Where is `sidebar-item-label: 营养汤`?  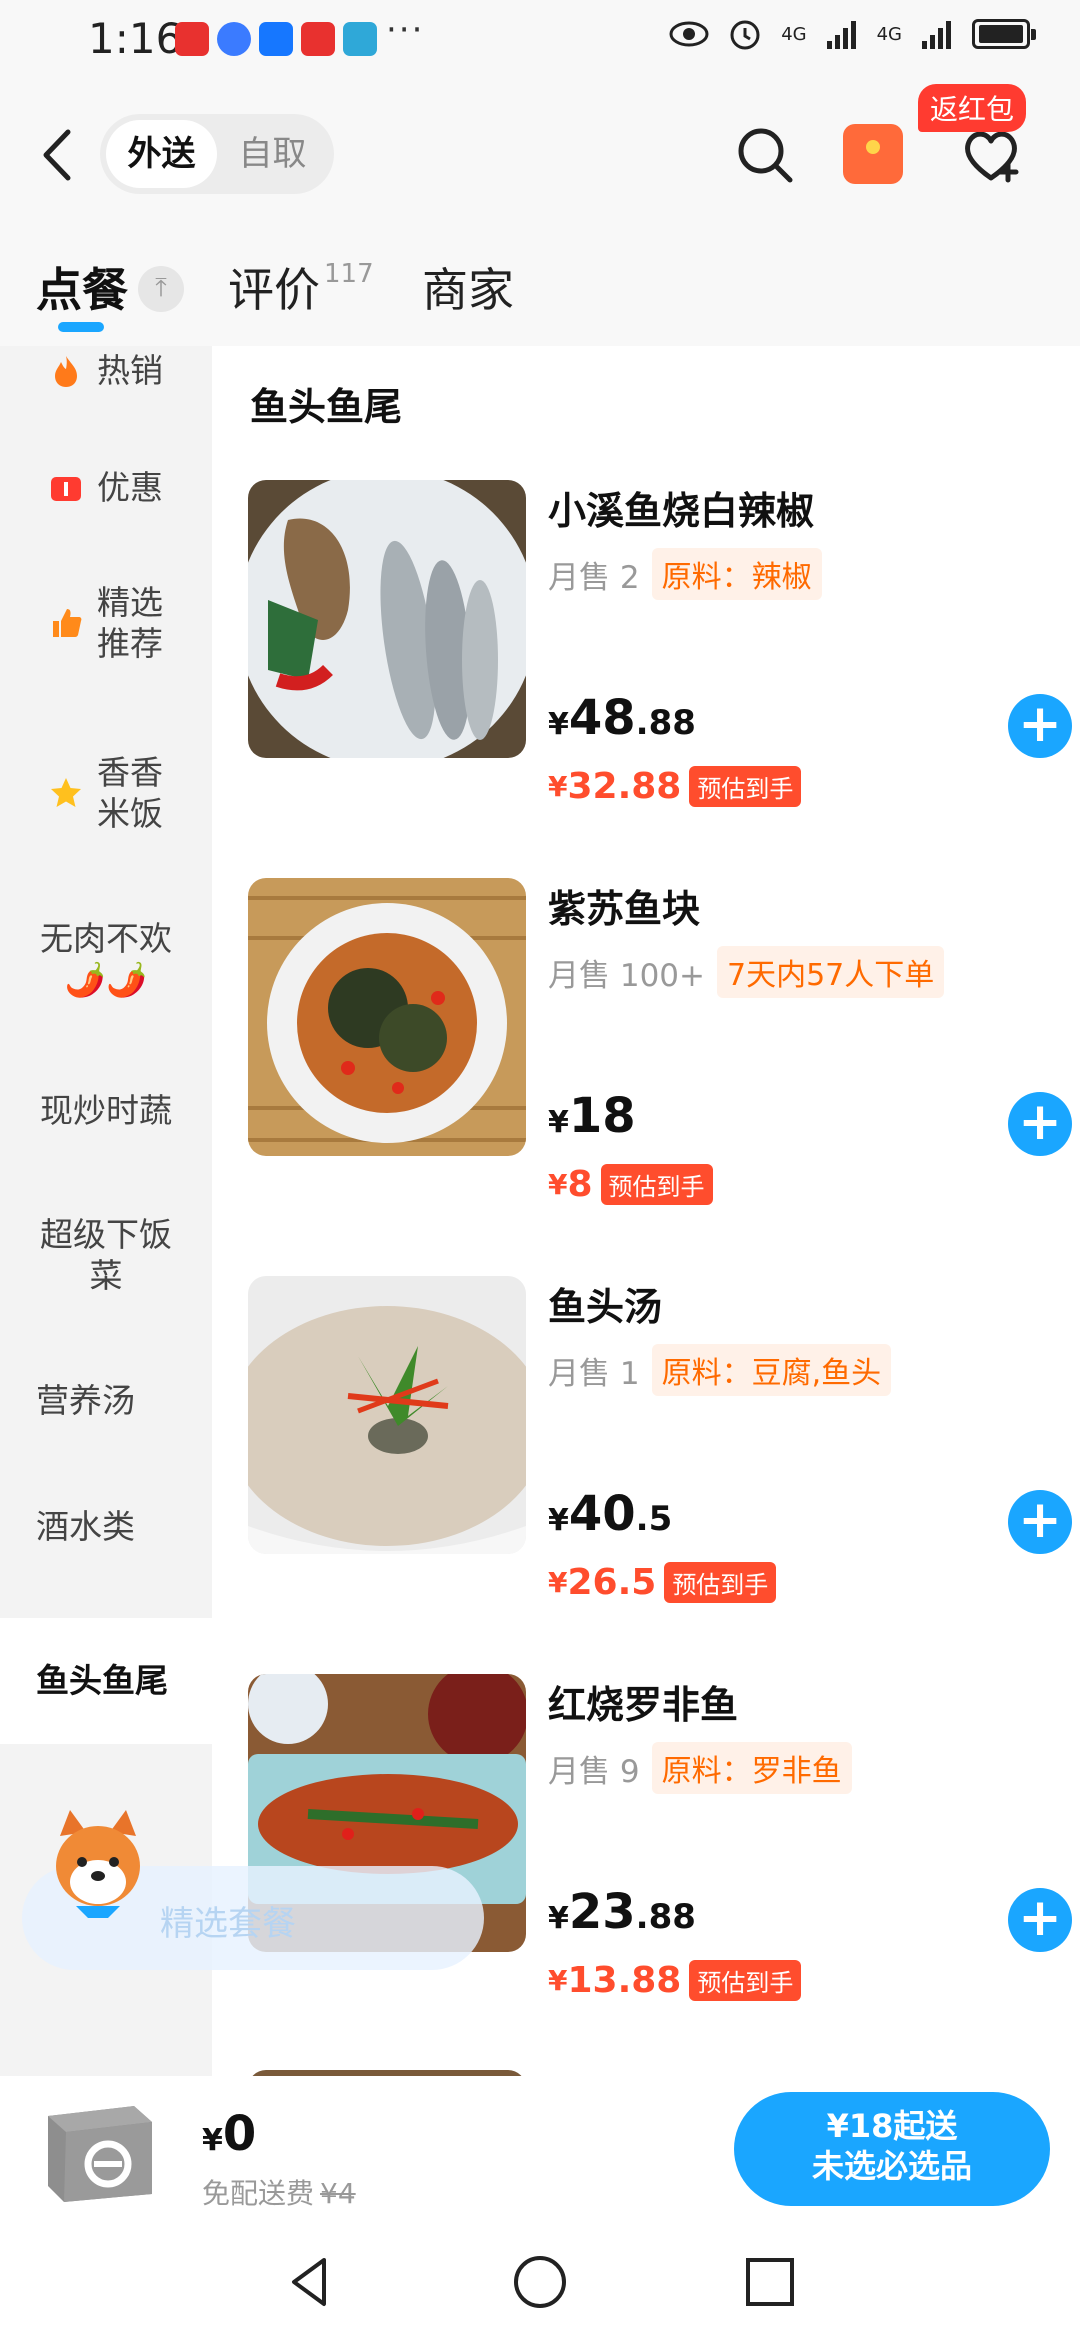 sidebar-item-label: 营养汤 is located at coordinates (85, 1401).